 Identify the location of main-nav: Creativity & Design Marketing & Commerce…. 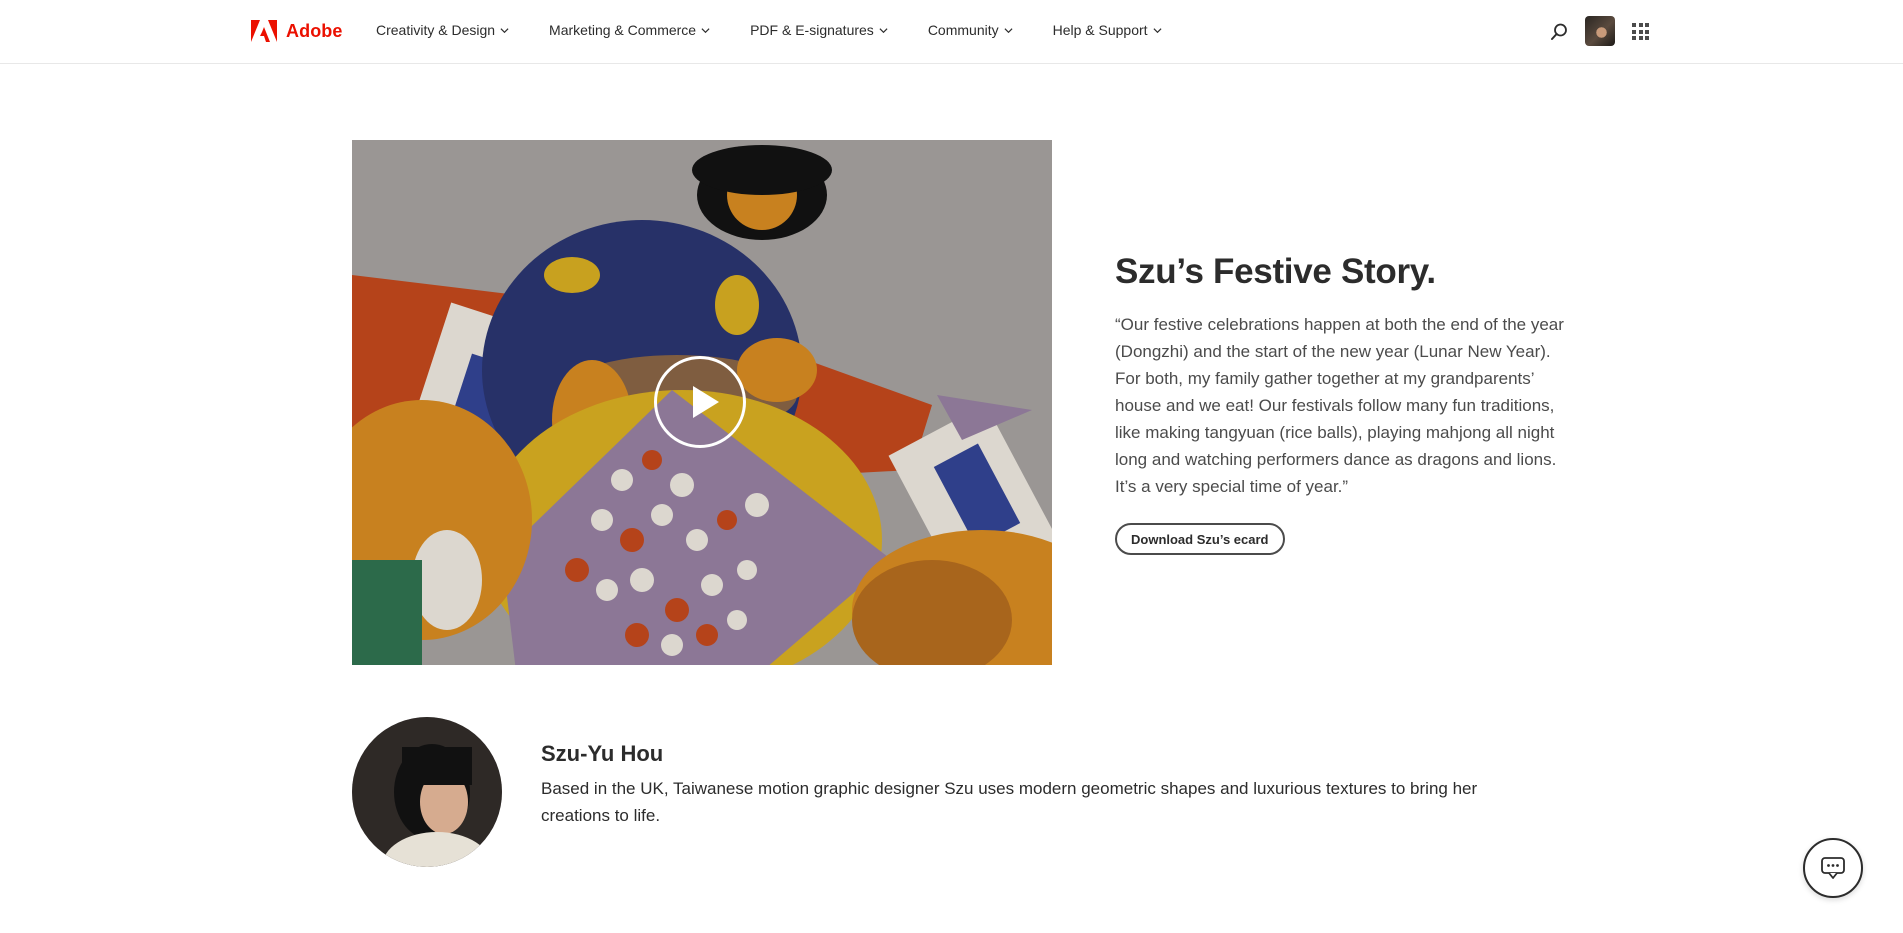
(789, 30).